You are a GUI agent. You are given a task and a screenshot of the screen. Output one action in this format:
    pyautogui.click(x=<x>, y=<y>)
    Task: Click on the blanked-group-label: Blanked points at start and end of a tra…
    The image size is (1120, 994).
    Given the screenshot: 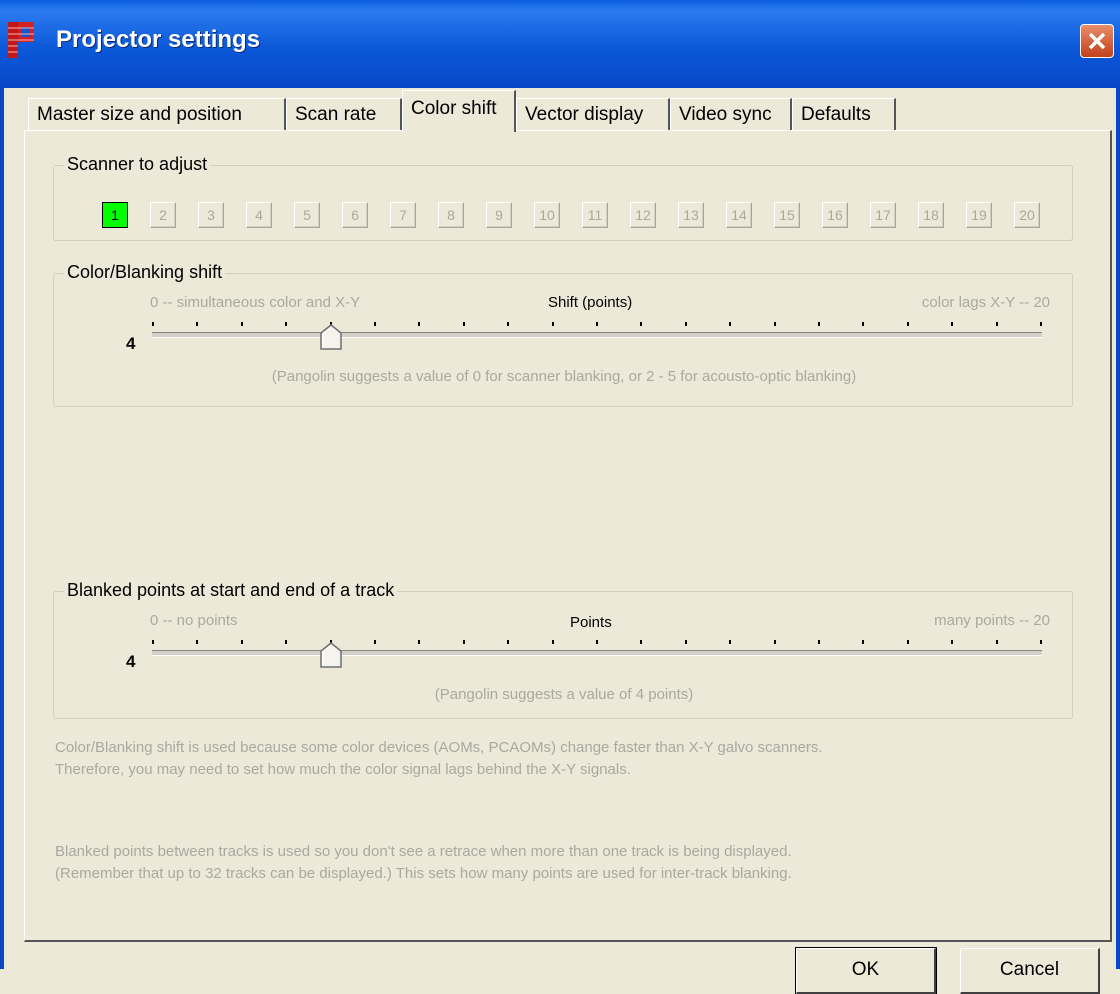 What is the action you would take?
    pyautogui.click(x=231, y=590)
    